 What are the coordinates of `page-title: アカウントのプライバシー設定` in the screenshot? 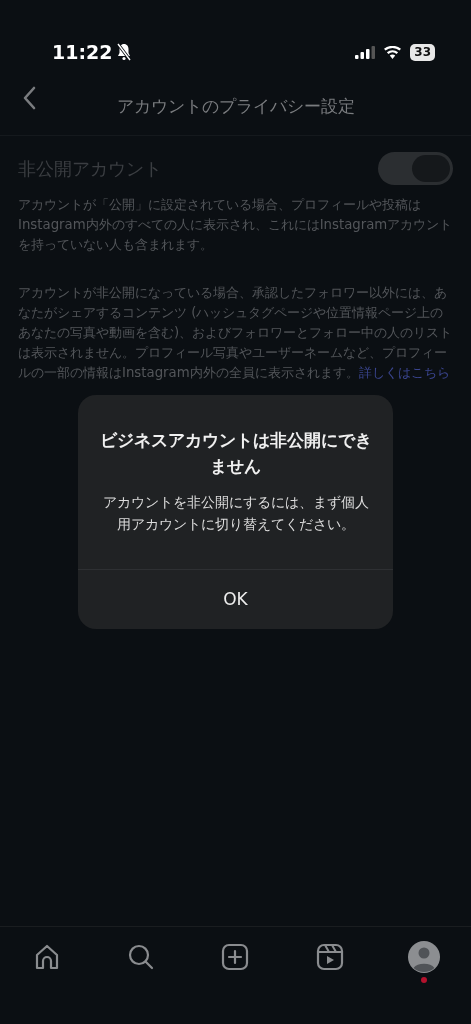 It's located at (235, 106).